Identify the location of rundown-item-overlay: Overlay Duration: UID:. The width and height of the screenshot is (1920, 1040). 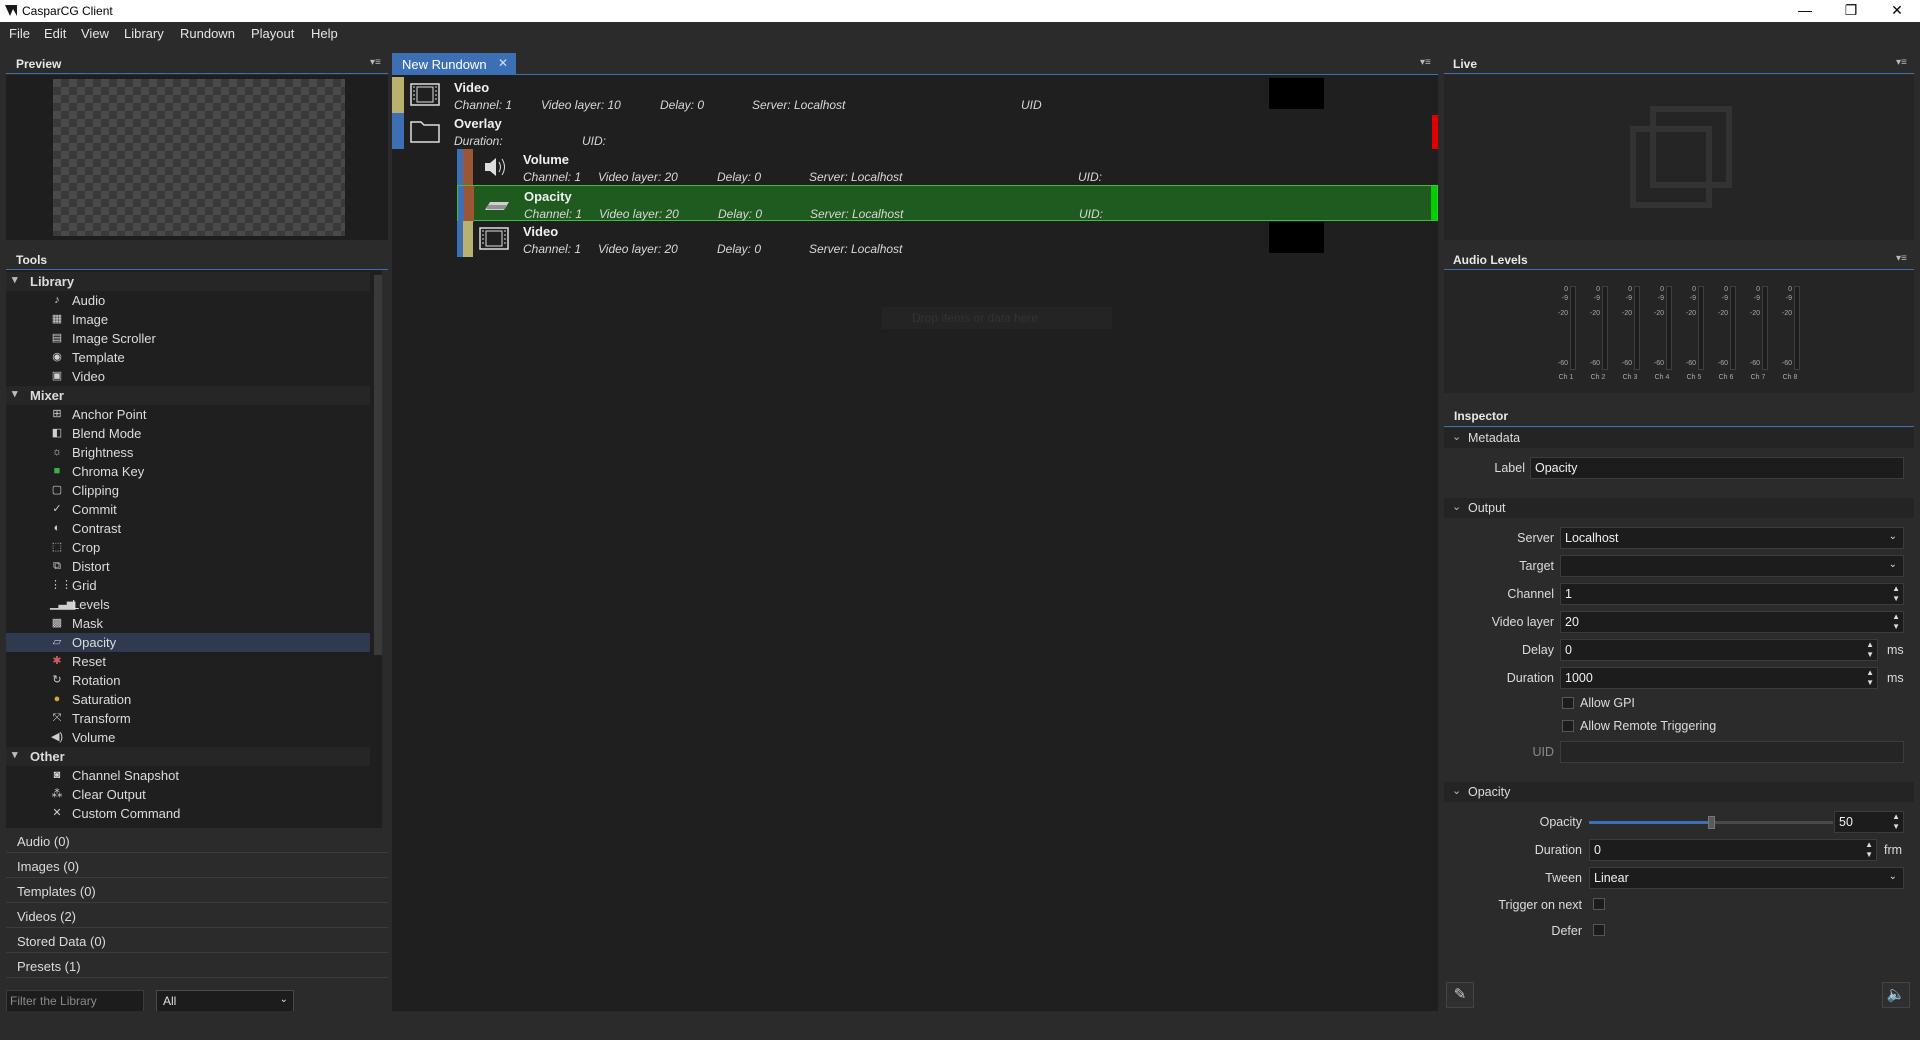
(915, 131).